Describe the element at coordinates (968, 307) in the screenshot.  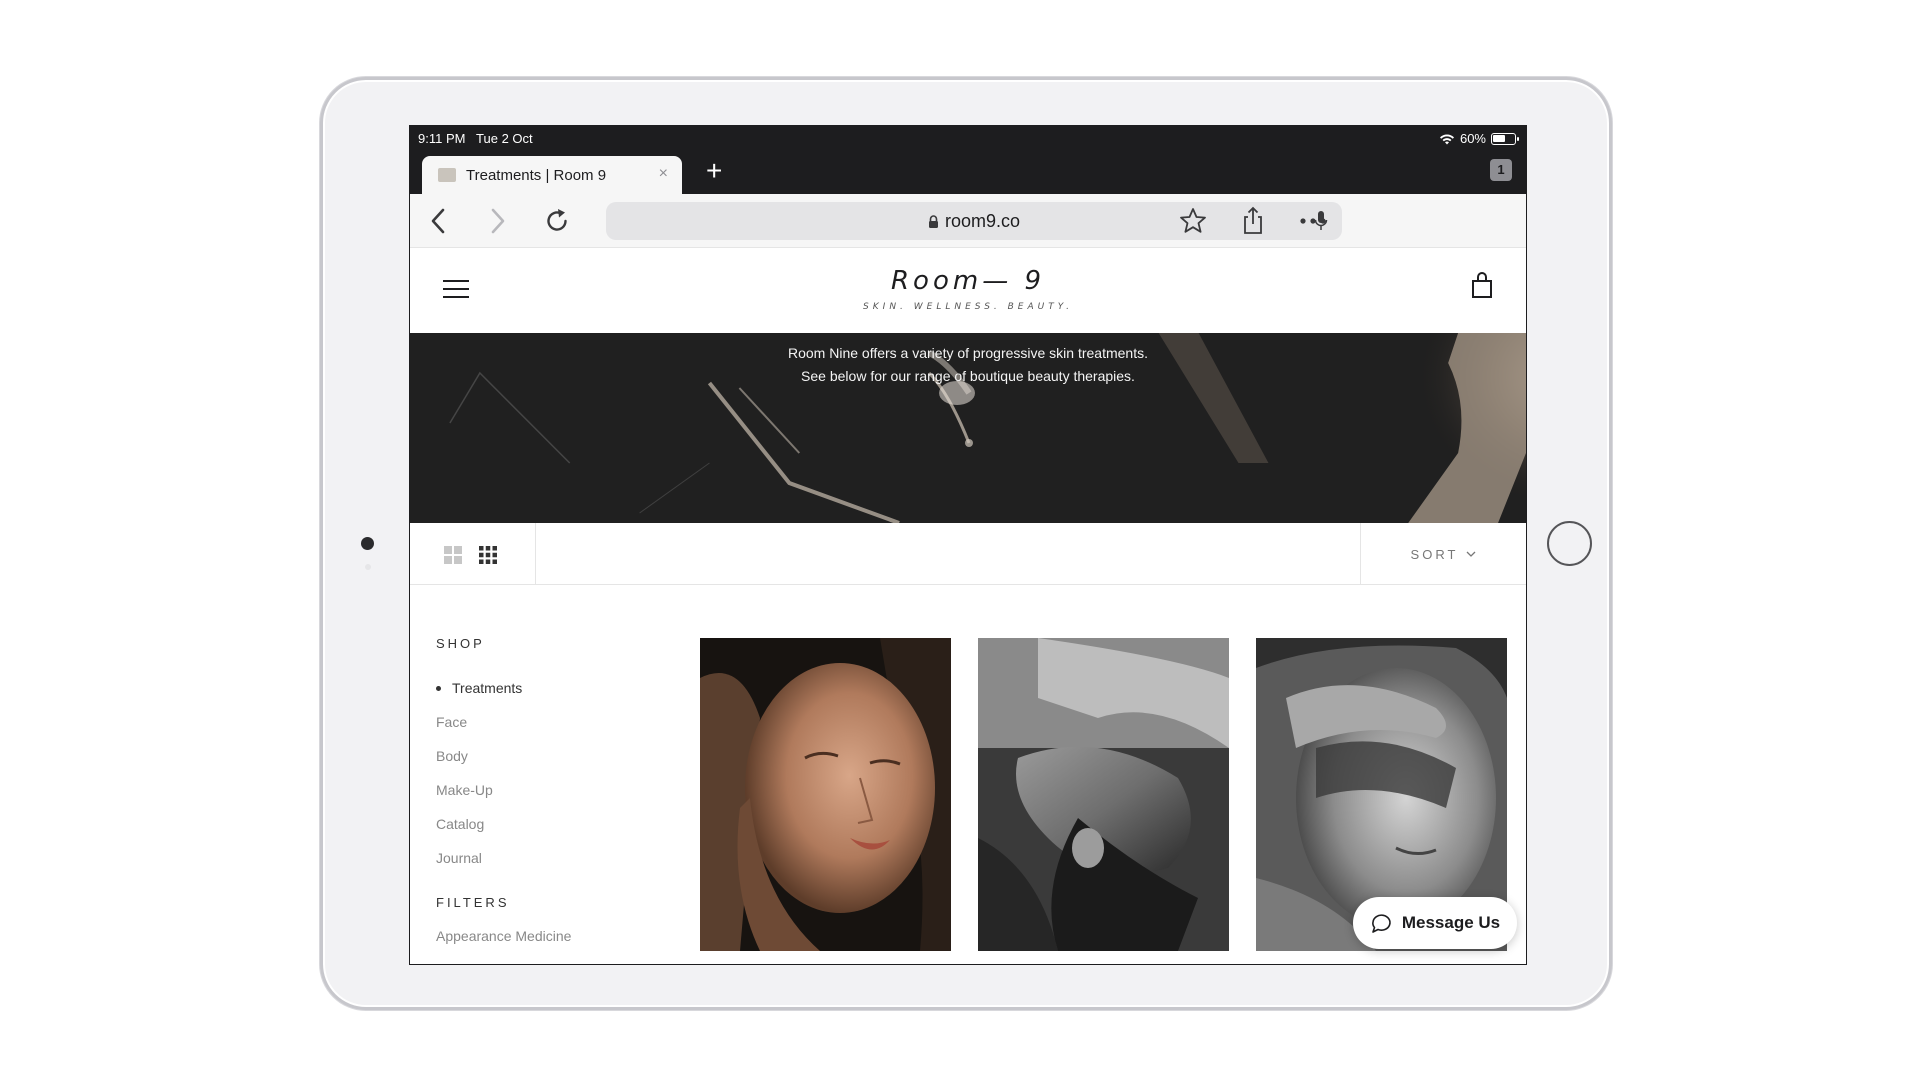
I see `site-tagline: SKIN. WELLNESS. BEAUTY.` at that location.